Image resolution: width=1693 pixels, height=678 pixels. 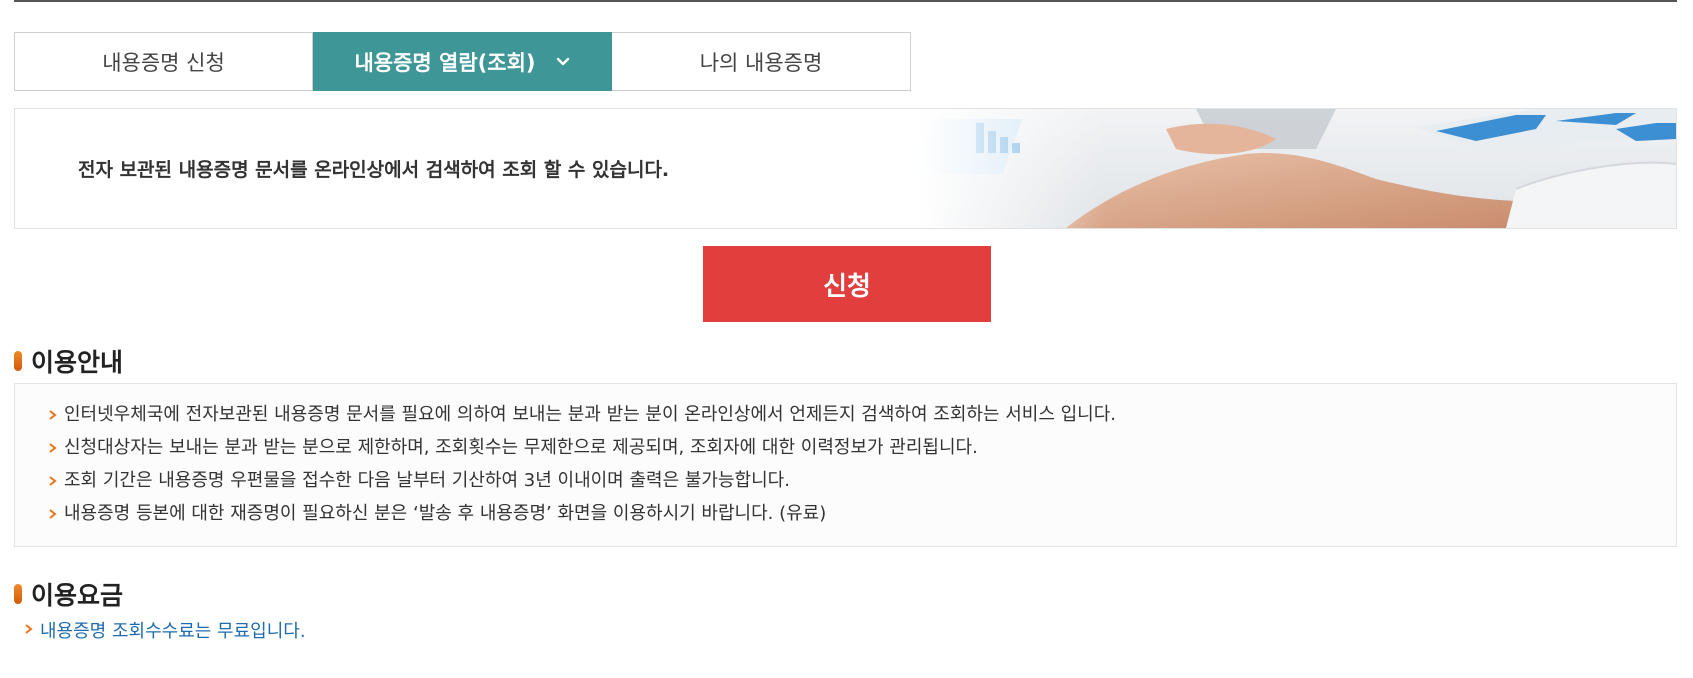 I want to click on fee-text: 내용증명 조회수수료는 무료입니다., so click(x=173, y=631).